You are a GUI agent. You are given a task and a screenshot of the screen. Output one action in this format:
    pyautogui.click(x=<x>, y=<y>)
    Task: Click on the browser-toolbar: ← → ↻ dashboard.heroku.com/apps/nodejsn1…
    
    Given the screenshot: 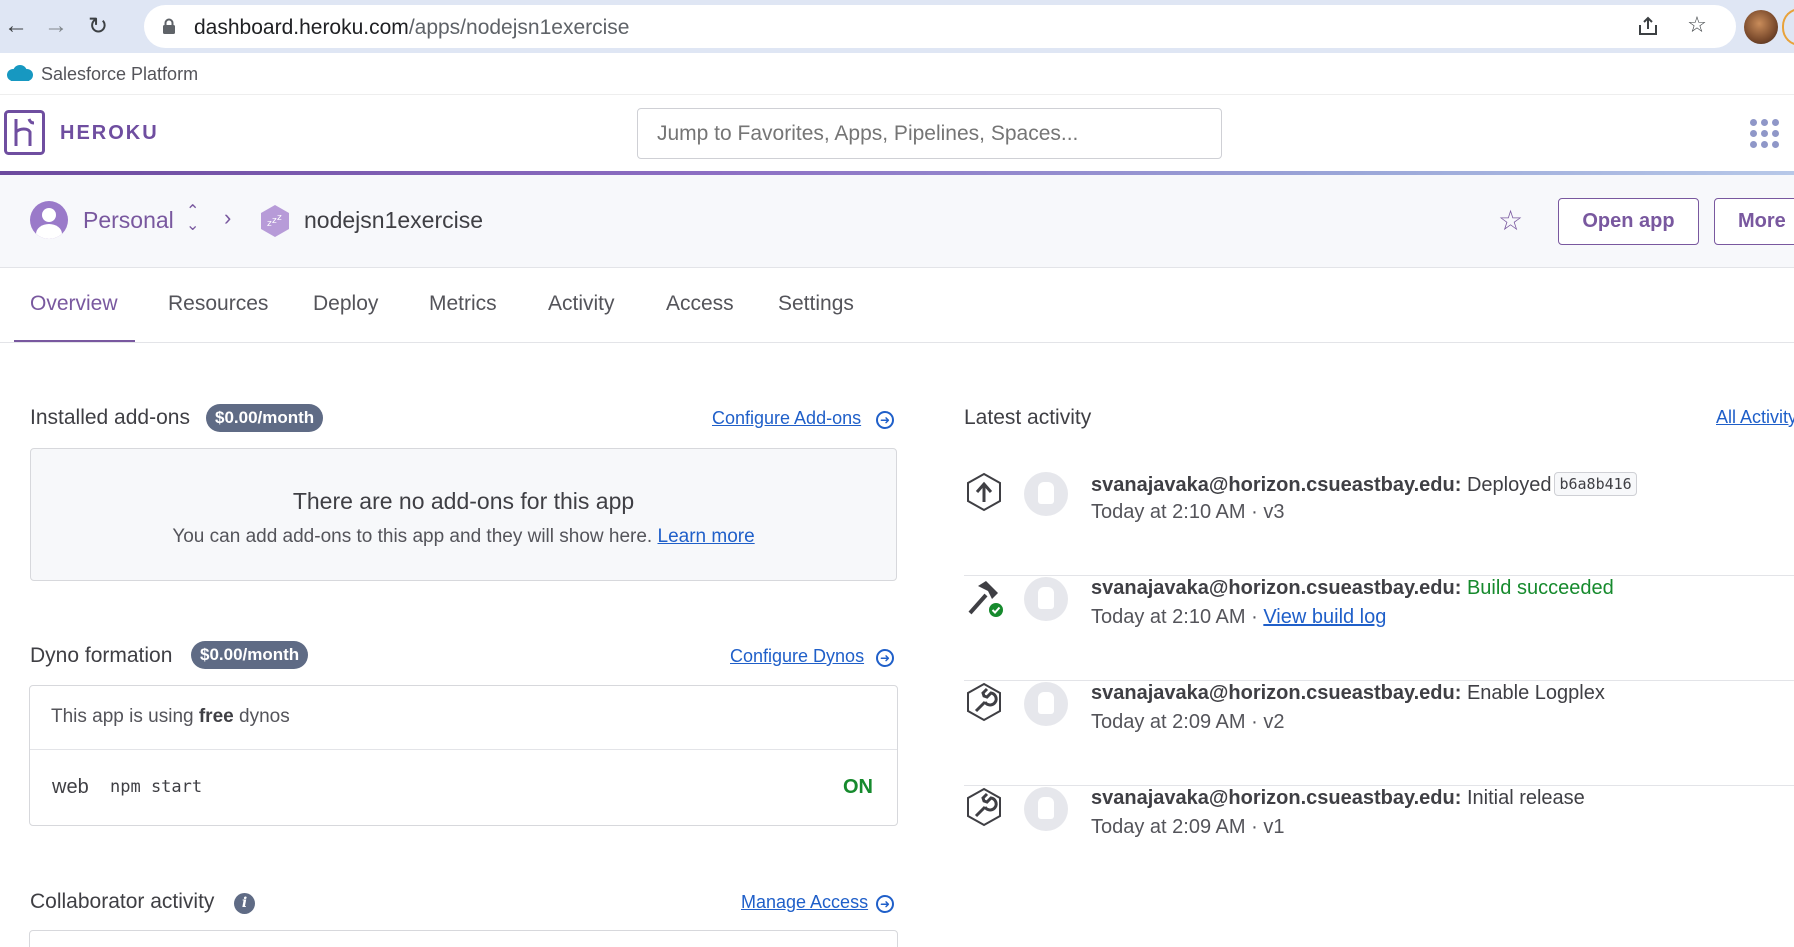 What is the action you would take?
    pyautogui.click(x=897, y=26)
    